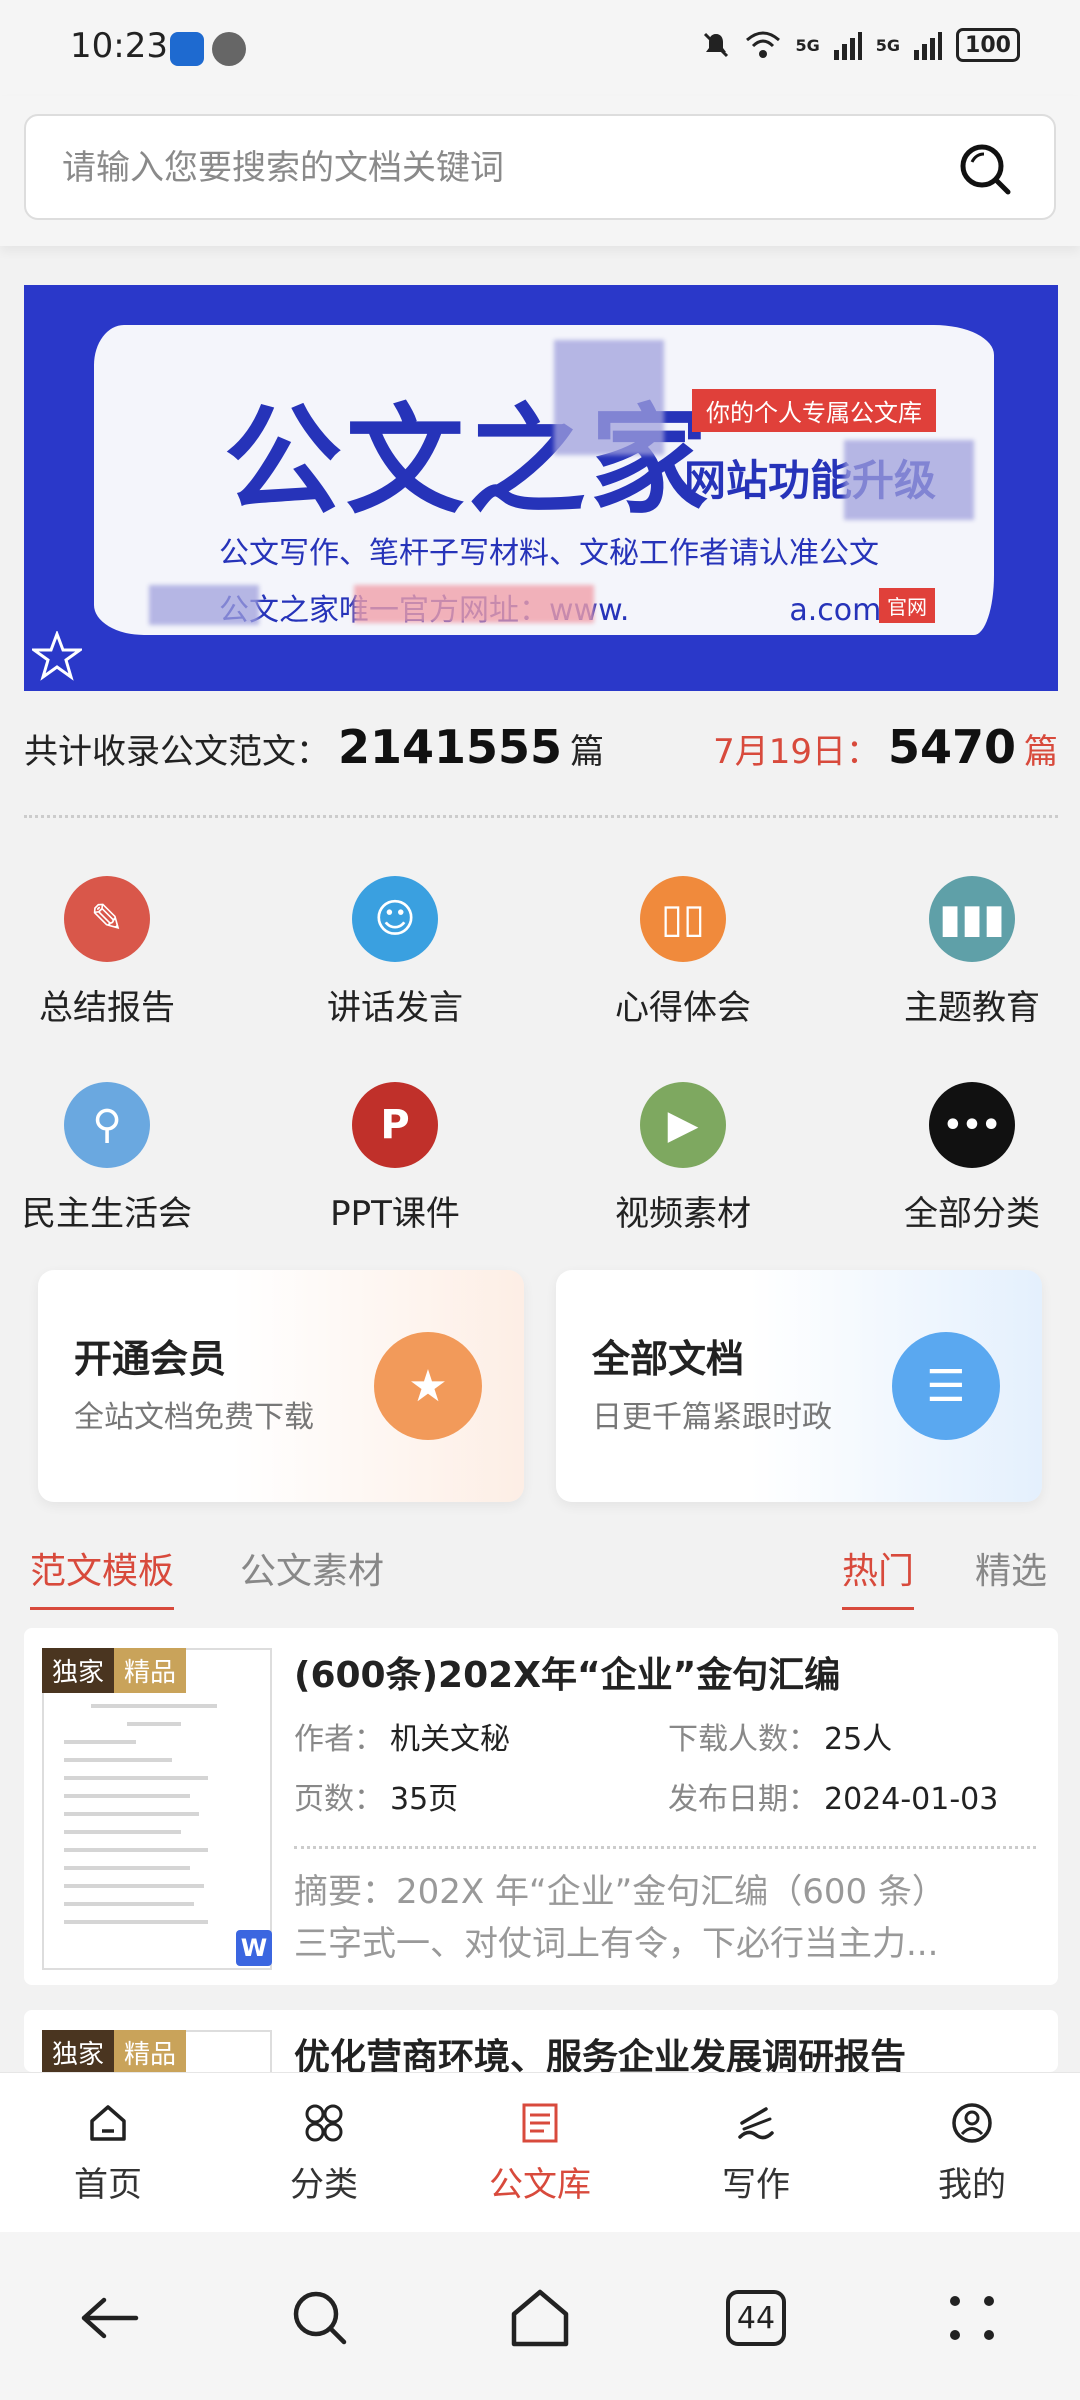 This screenshot has width=1080, height=2400. I want to click on home-nav-button, so click(540, 2318).